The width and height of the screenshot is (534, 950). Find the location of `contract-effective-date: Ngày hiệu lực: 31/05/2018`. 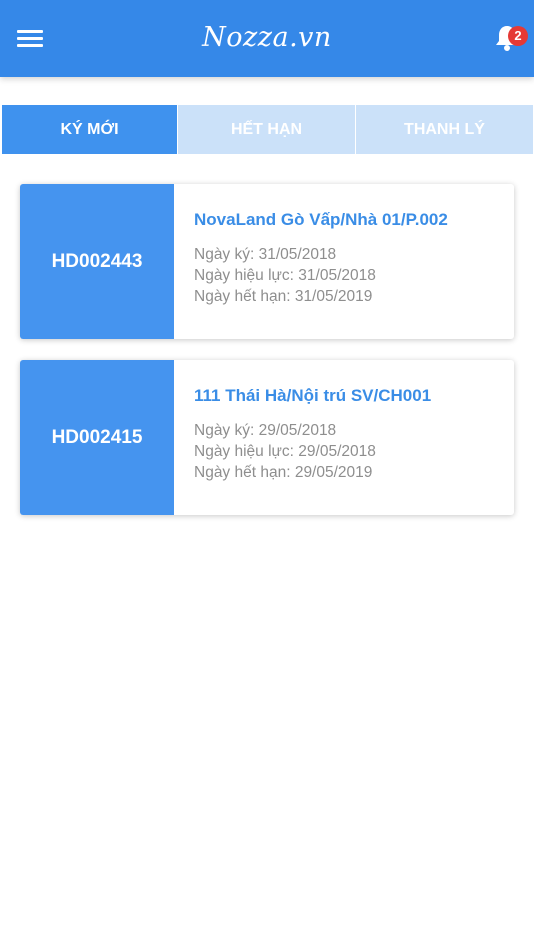

contract-effective-date: Ngày hiệu lực: 31/05/2018 is located at coordinates (285, 275).